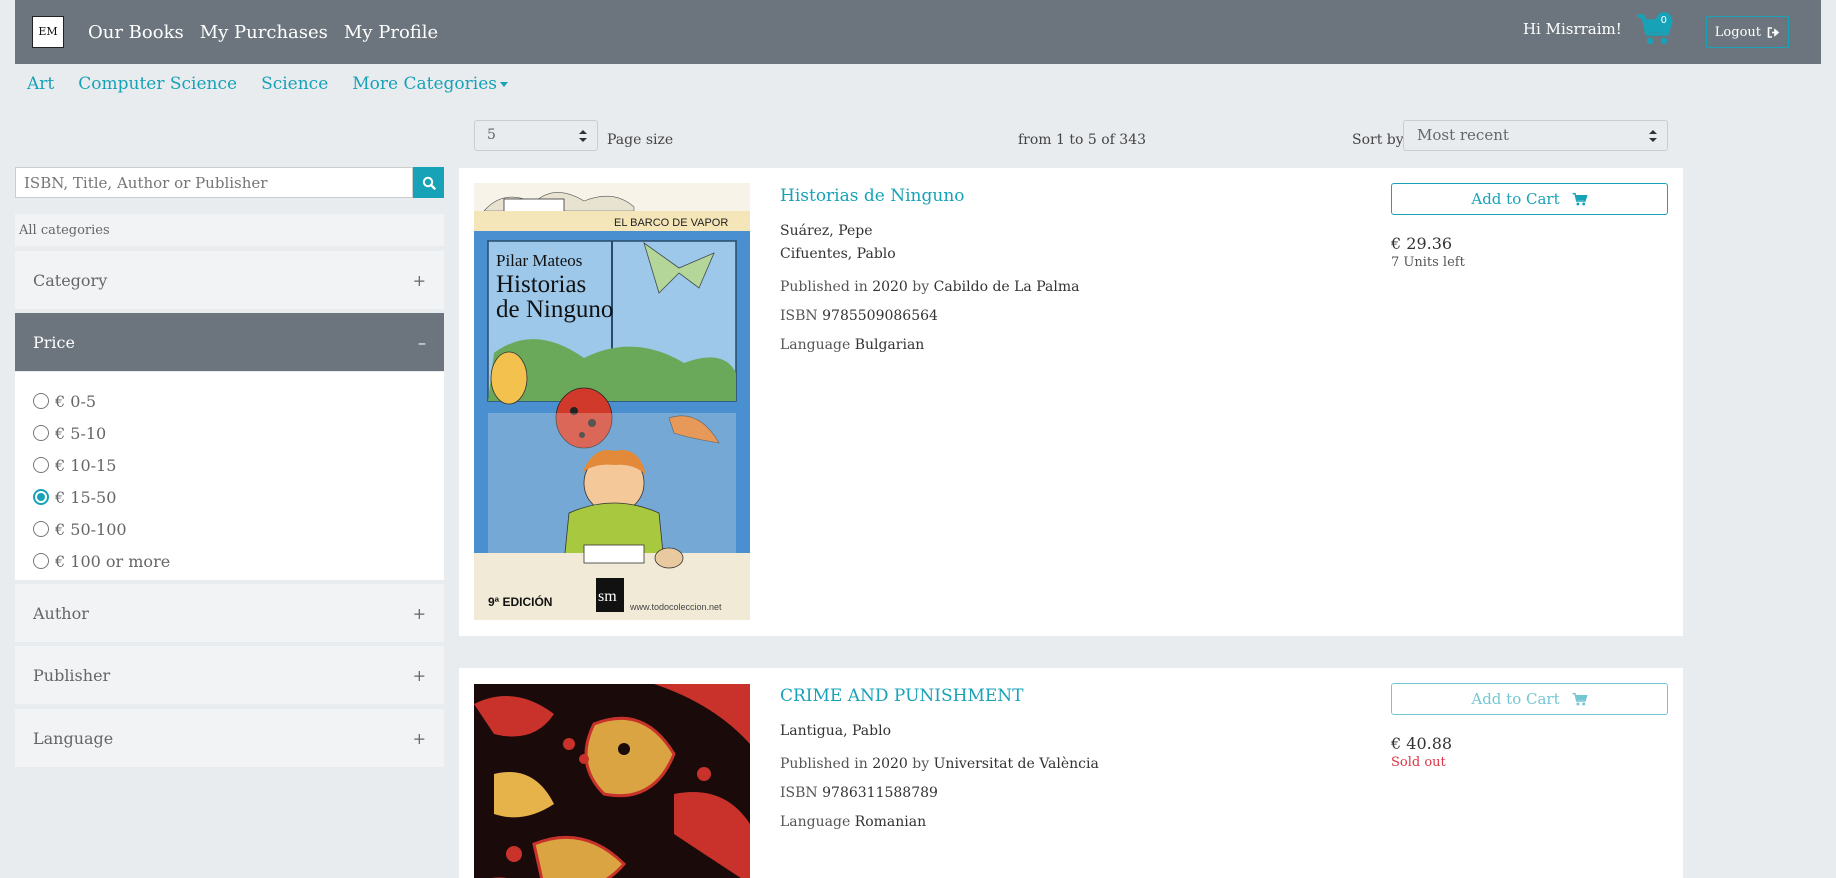  Describe the element at coordinates (1463, 135) in the screenshot. I see `sort-value: Most recent` at that location.